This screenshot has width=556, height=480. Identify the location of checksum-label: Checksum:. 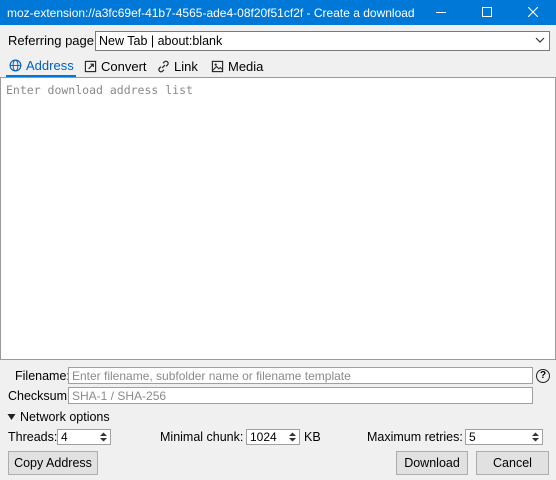
(39, 396).